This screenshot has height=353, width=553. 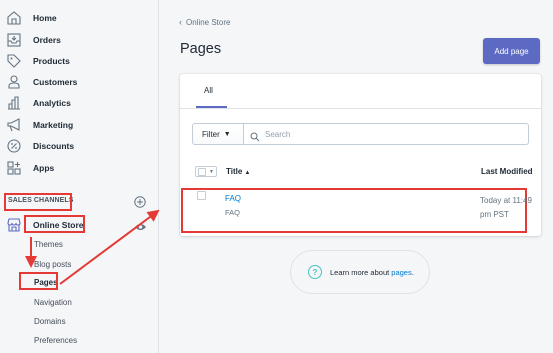 I want to click on sidebar-item-apps: Apps, so click(x=30, y=168).